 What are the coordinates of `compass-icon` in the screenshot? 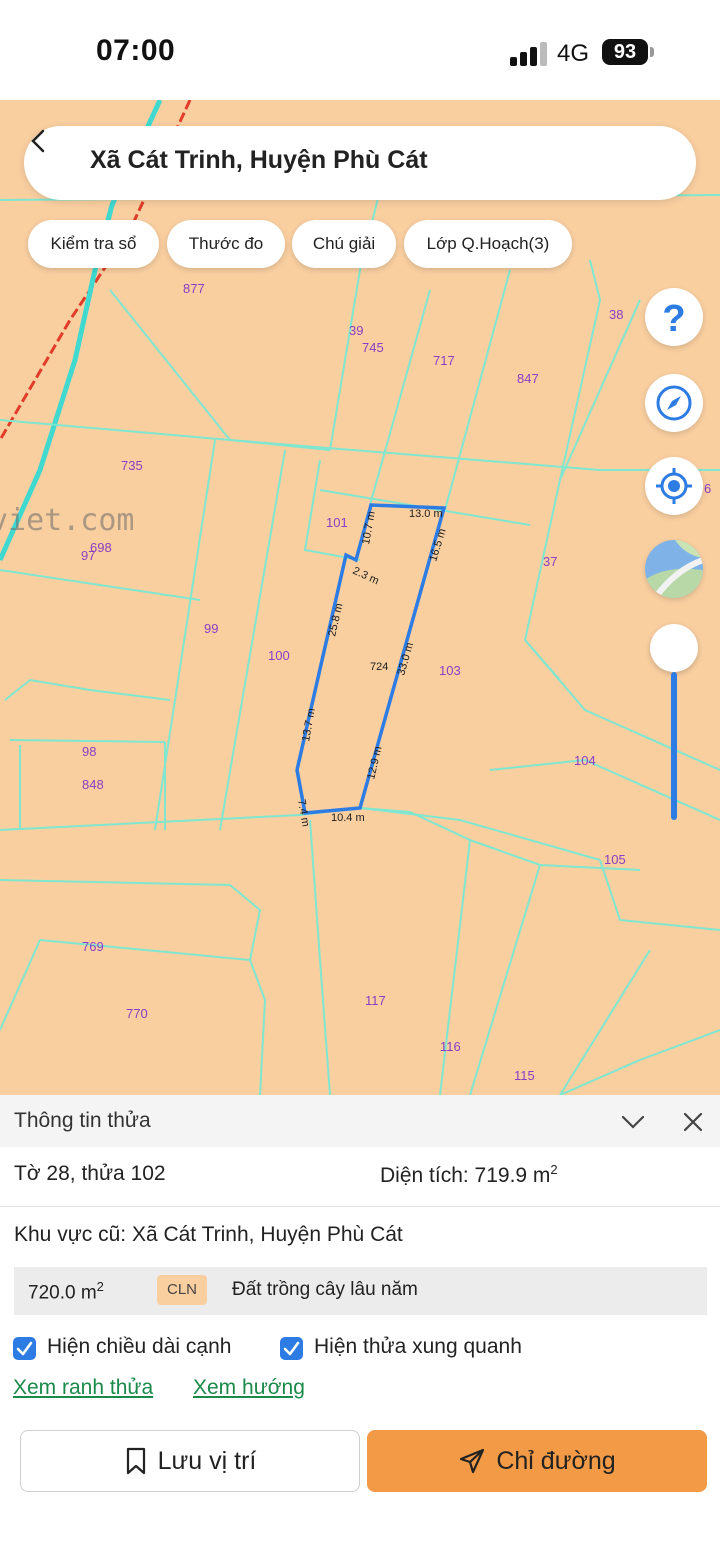 It's located at (674, 403).